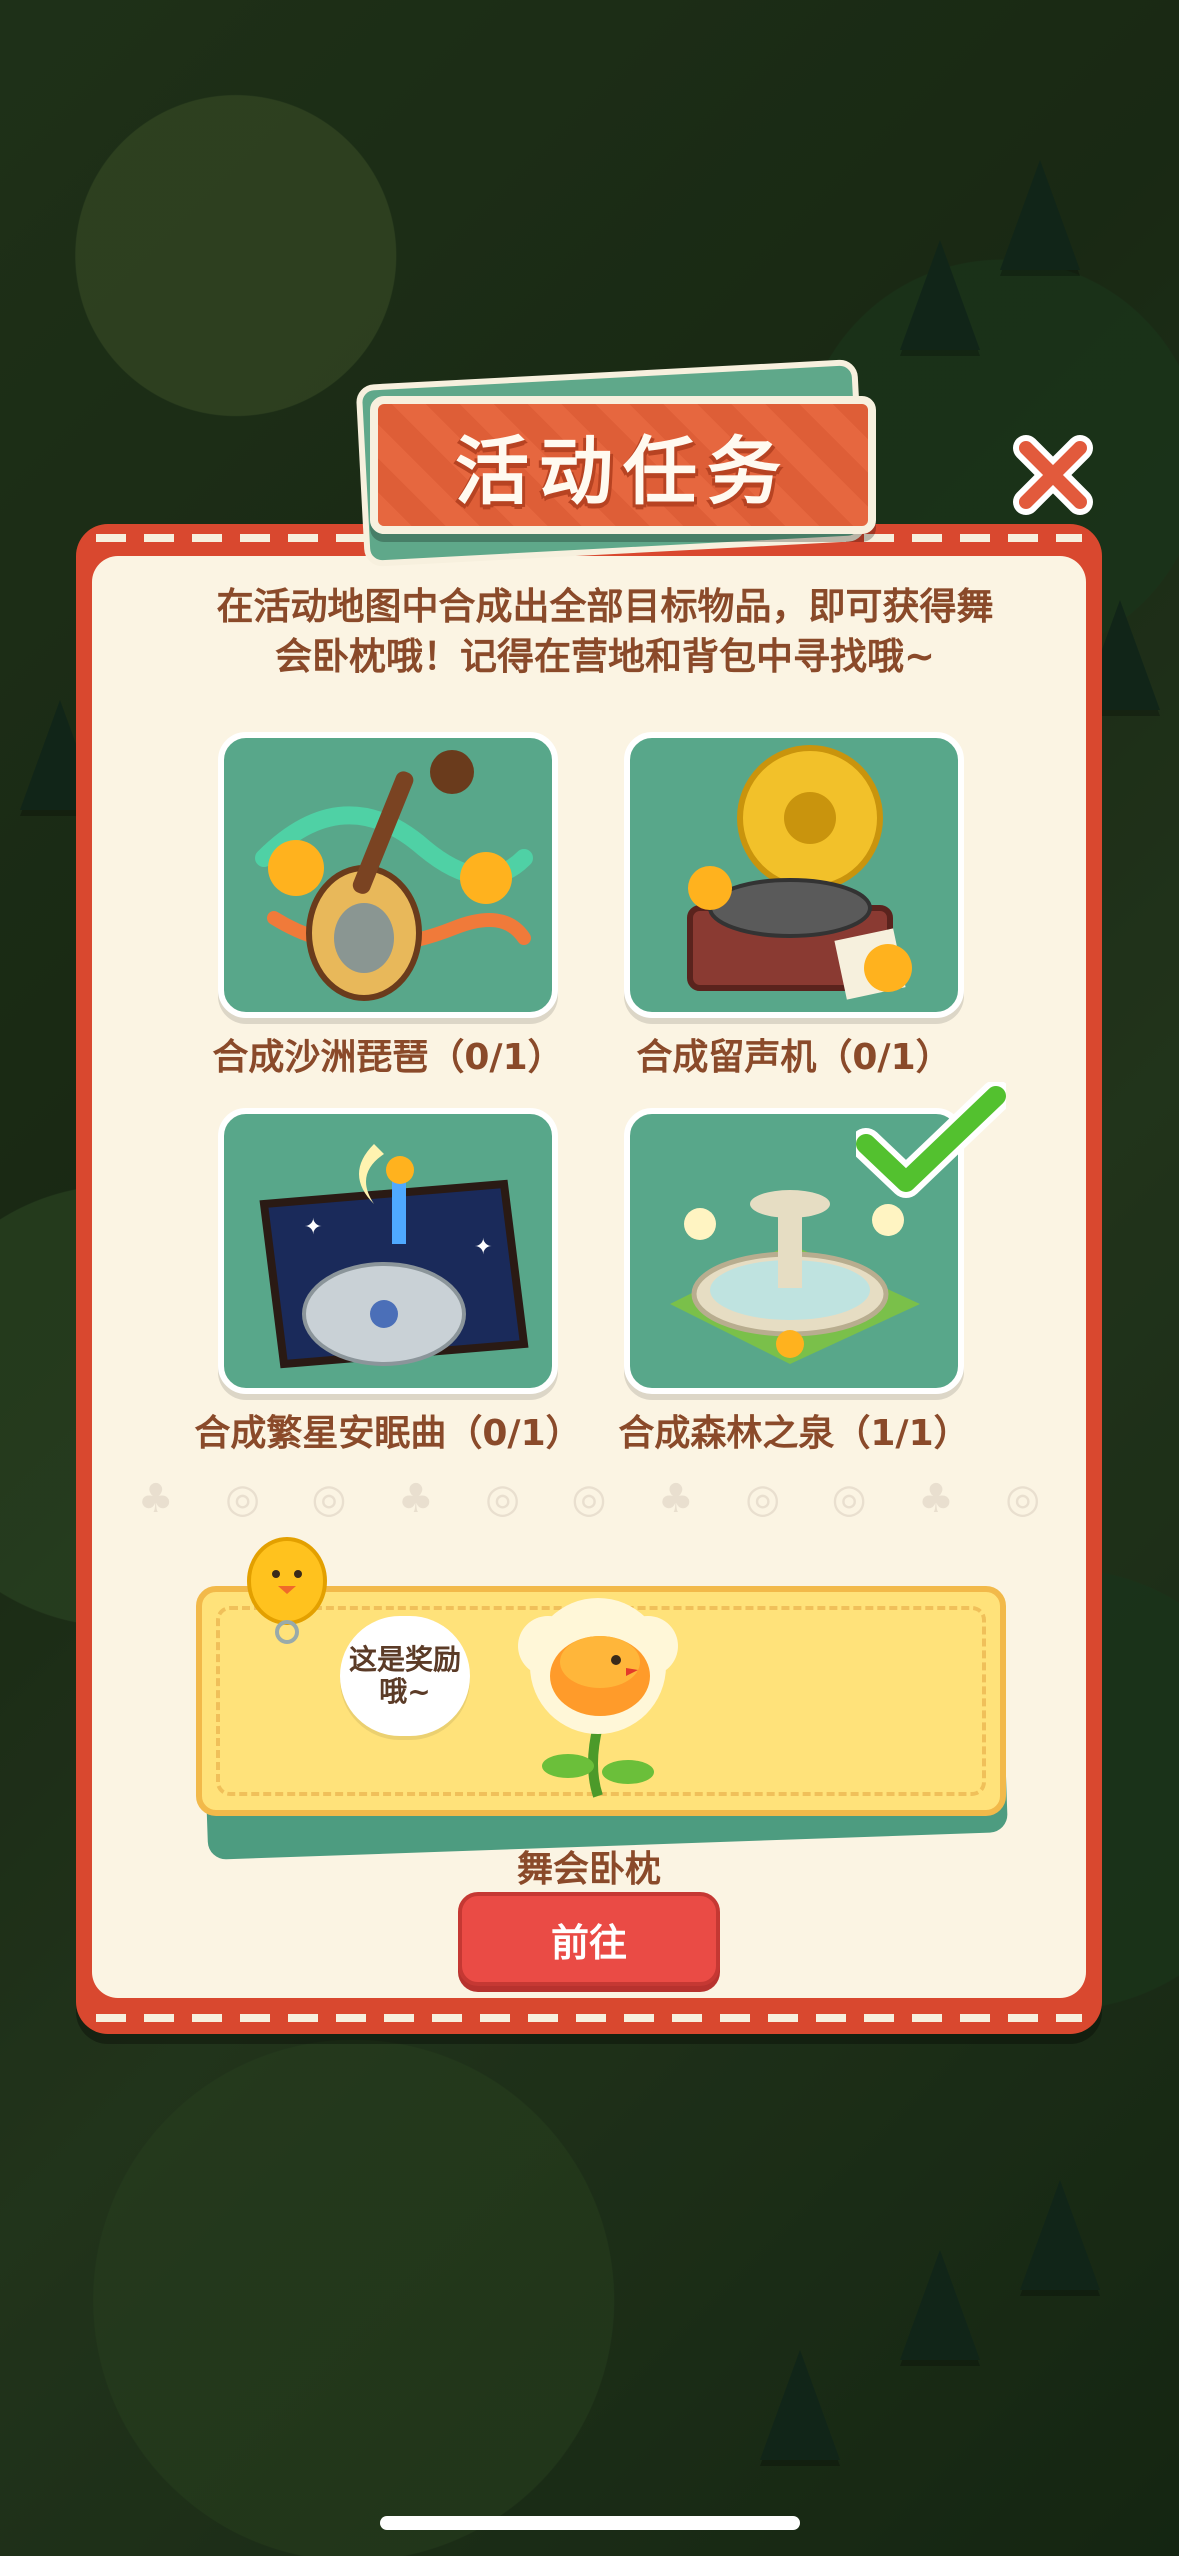 Image resolution: width=1179 pixels, height=2556 pixels. Describe the element at coordinates (588, 1869) in the screenshot. I see `reward-item-name: 舞会卧枕` at that location.